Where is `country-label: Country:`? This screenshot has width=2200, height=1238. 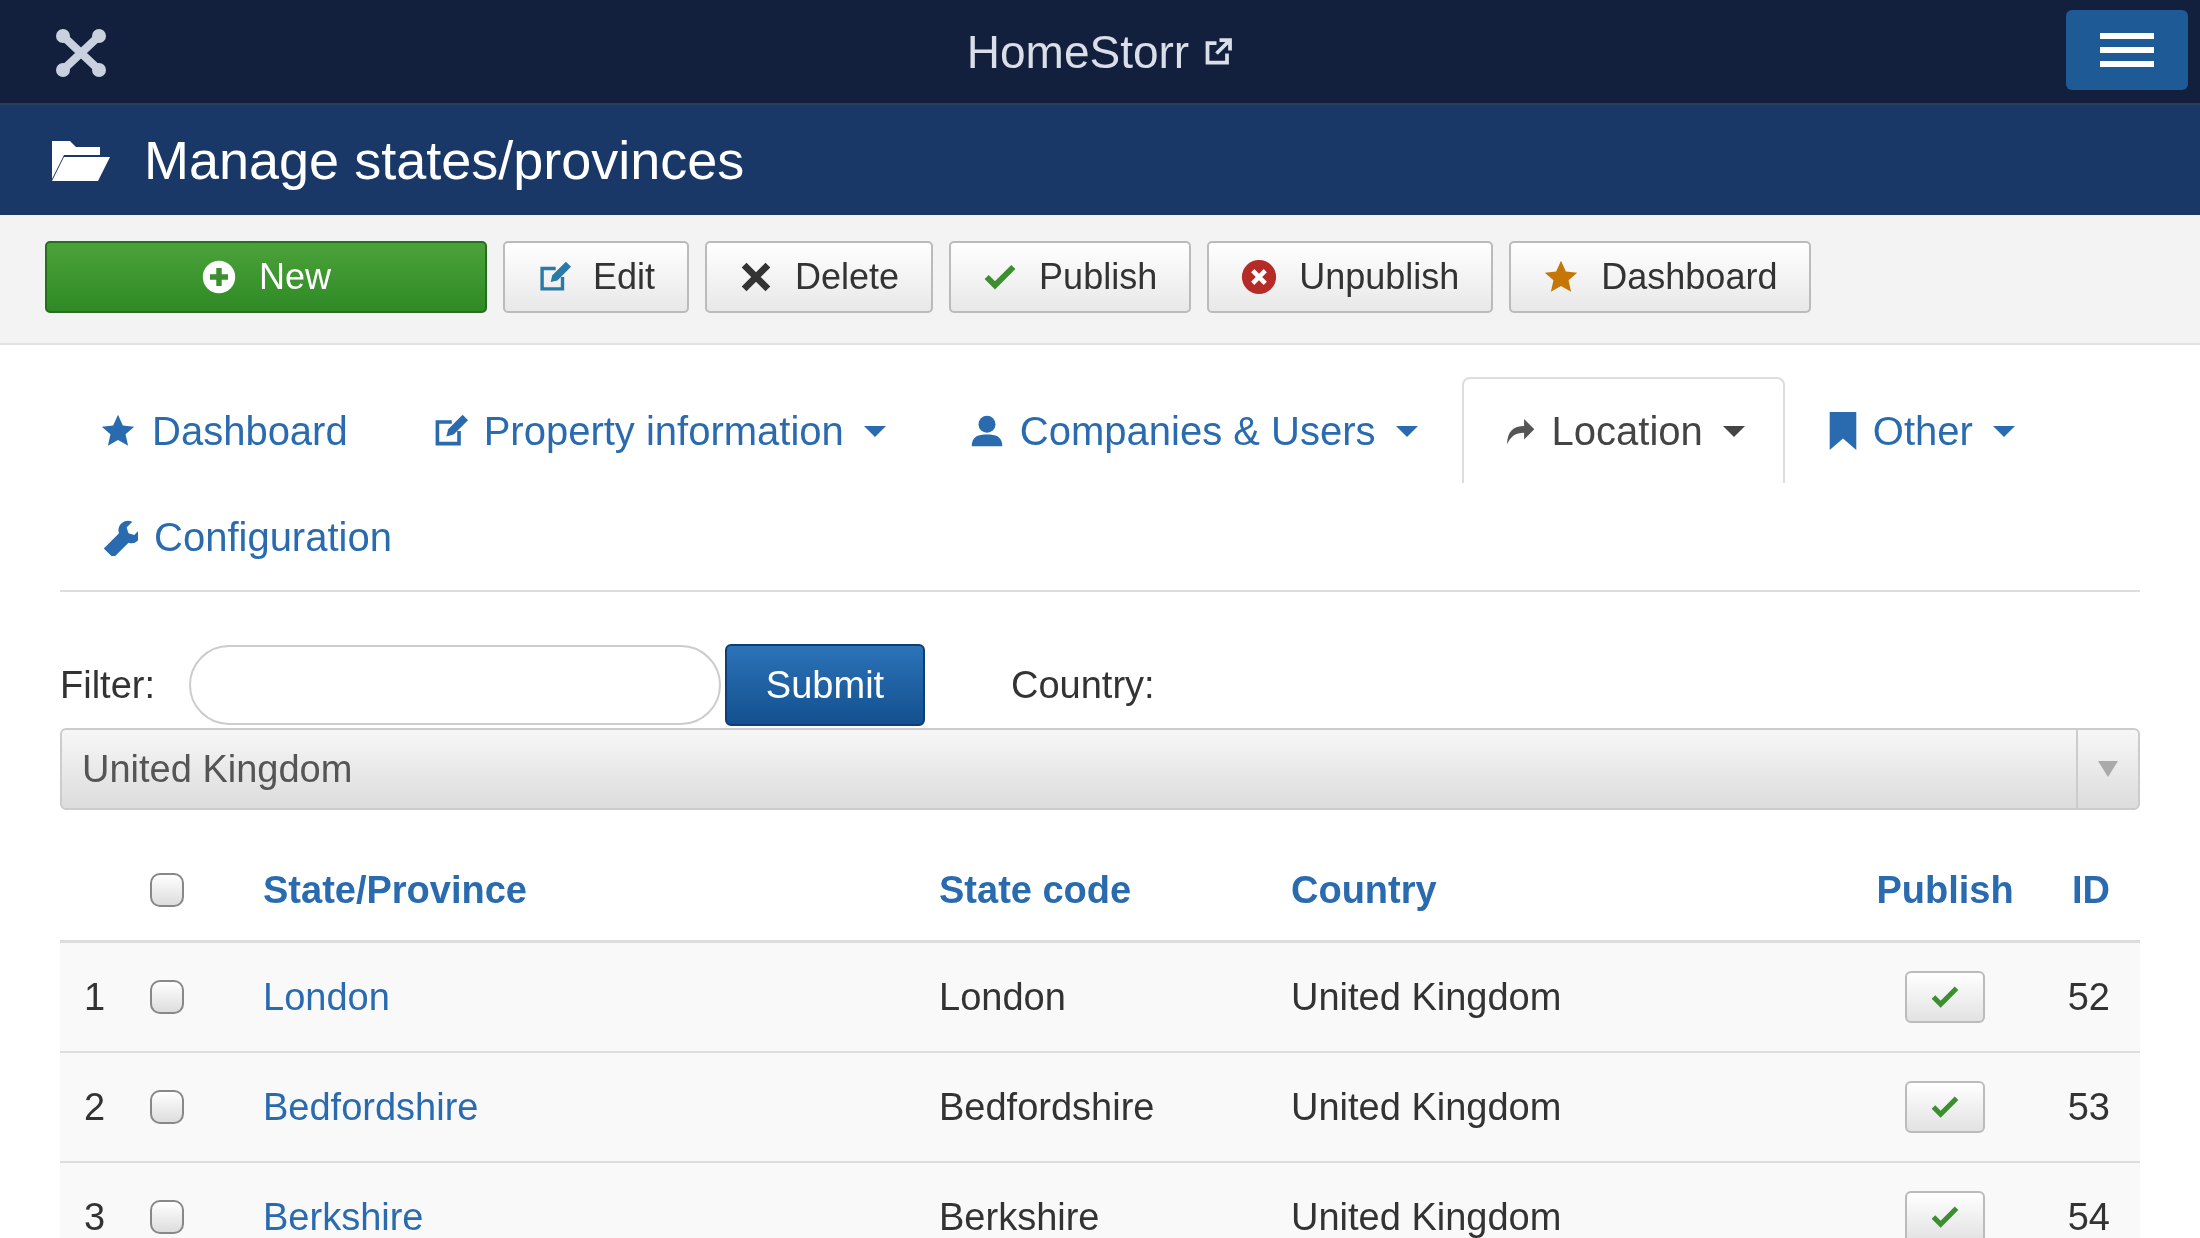 country-label: Country: is located at coordinates (1083, 685).